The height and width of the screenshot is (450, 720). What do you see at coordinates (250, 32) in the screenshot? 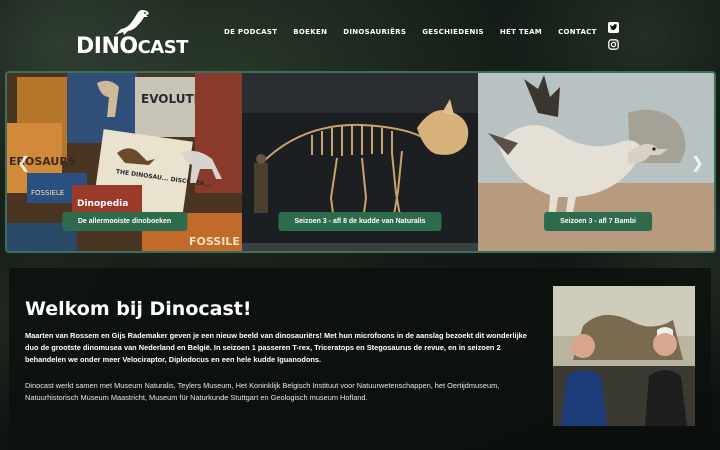
I see `nav-item-de-podcast: DE PODCAST` at bounding box center [250, 32].